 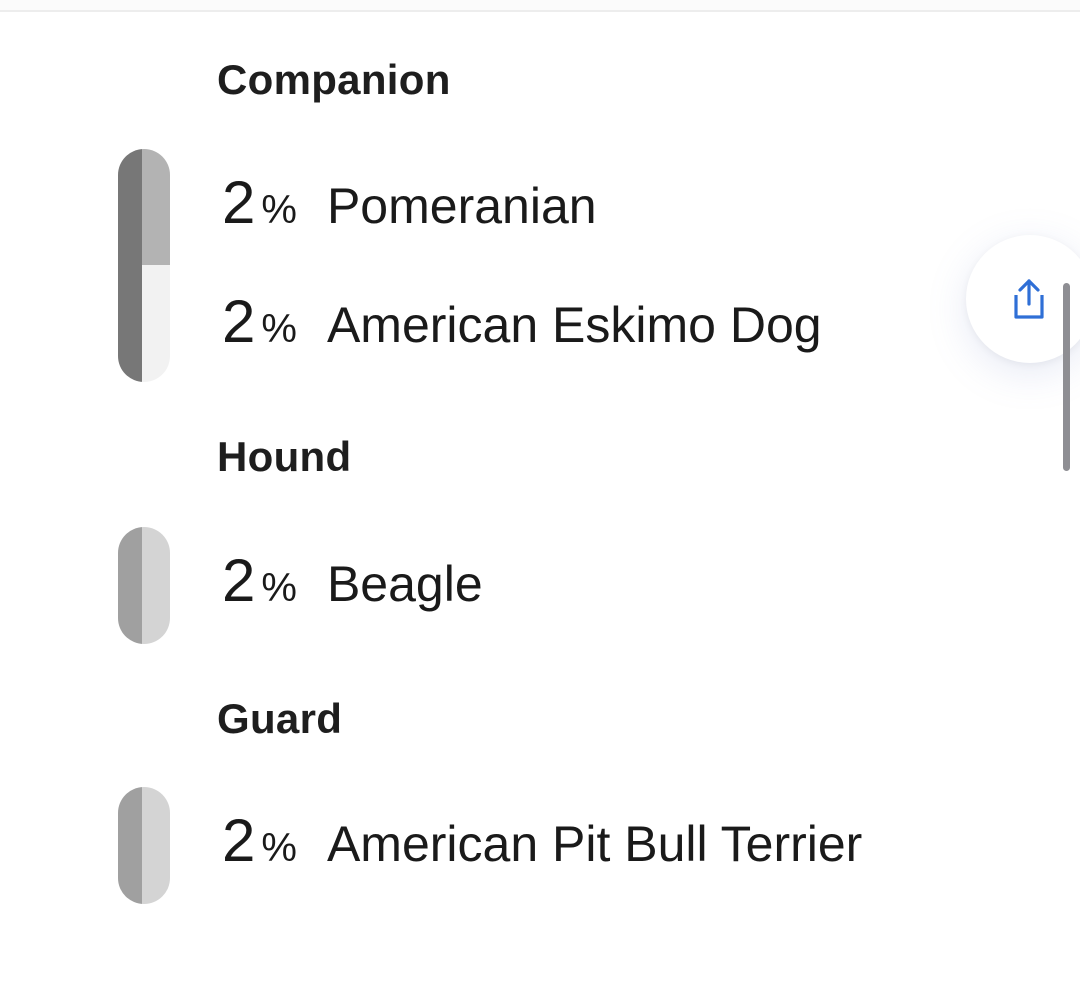 What do you see at coordinates (156, 323) in the screenshot?
I see `bar-segment-american-eskimo-dog` at bounding box center [156, 323].